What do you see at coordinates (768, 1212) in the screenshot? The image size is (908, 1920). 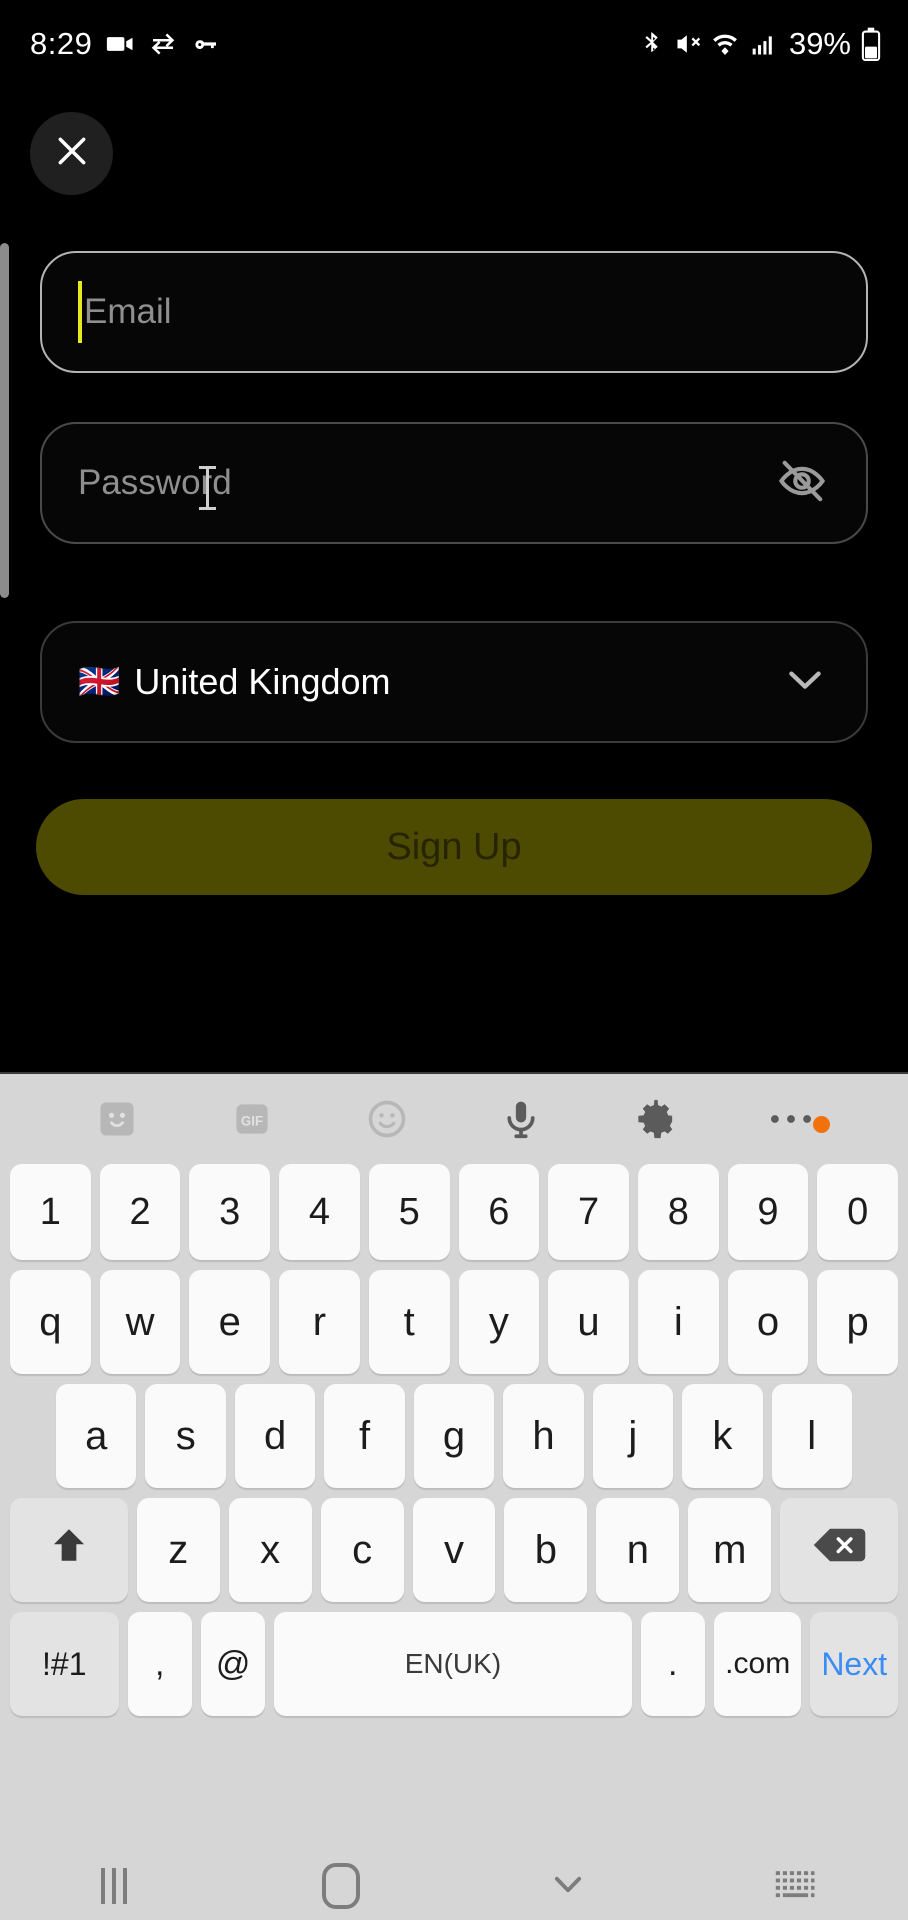 I see `key-9: 9` at bounding box center [768, 1212].